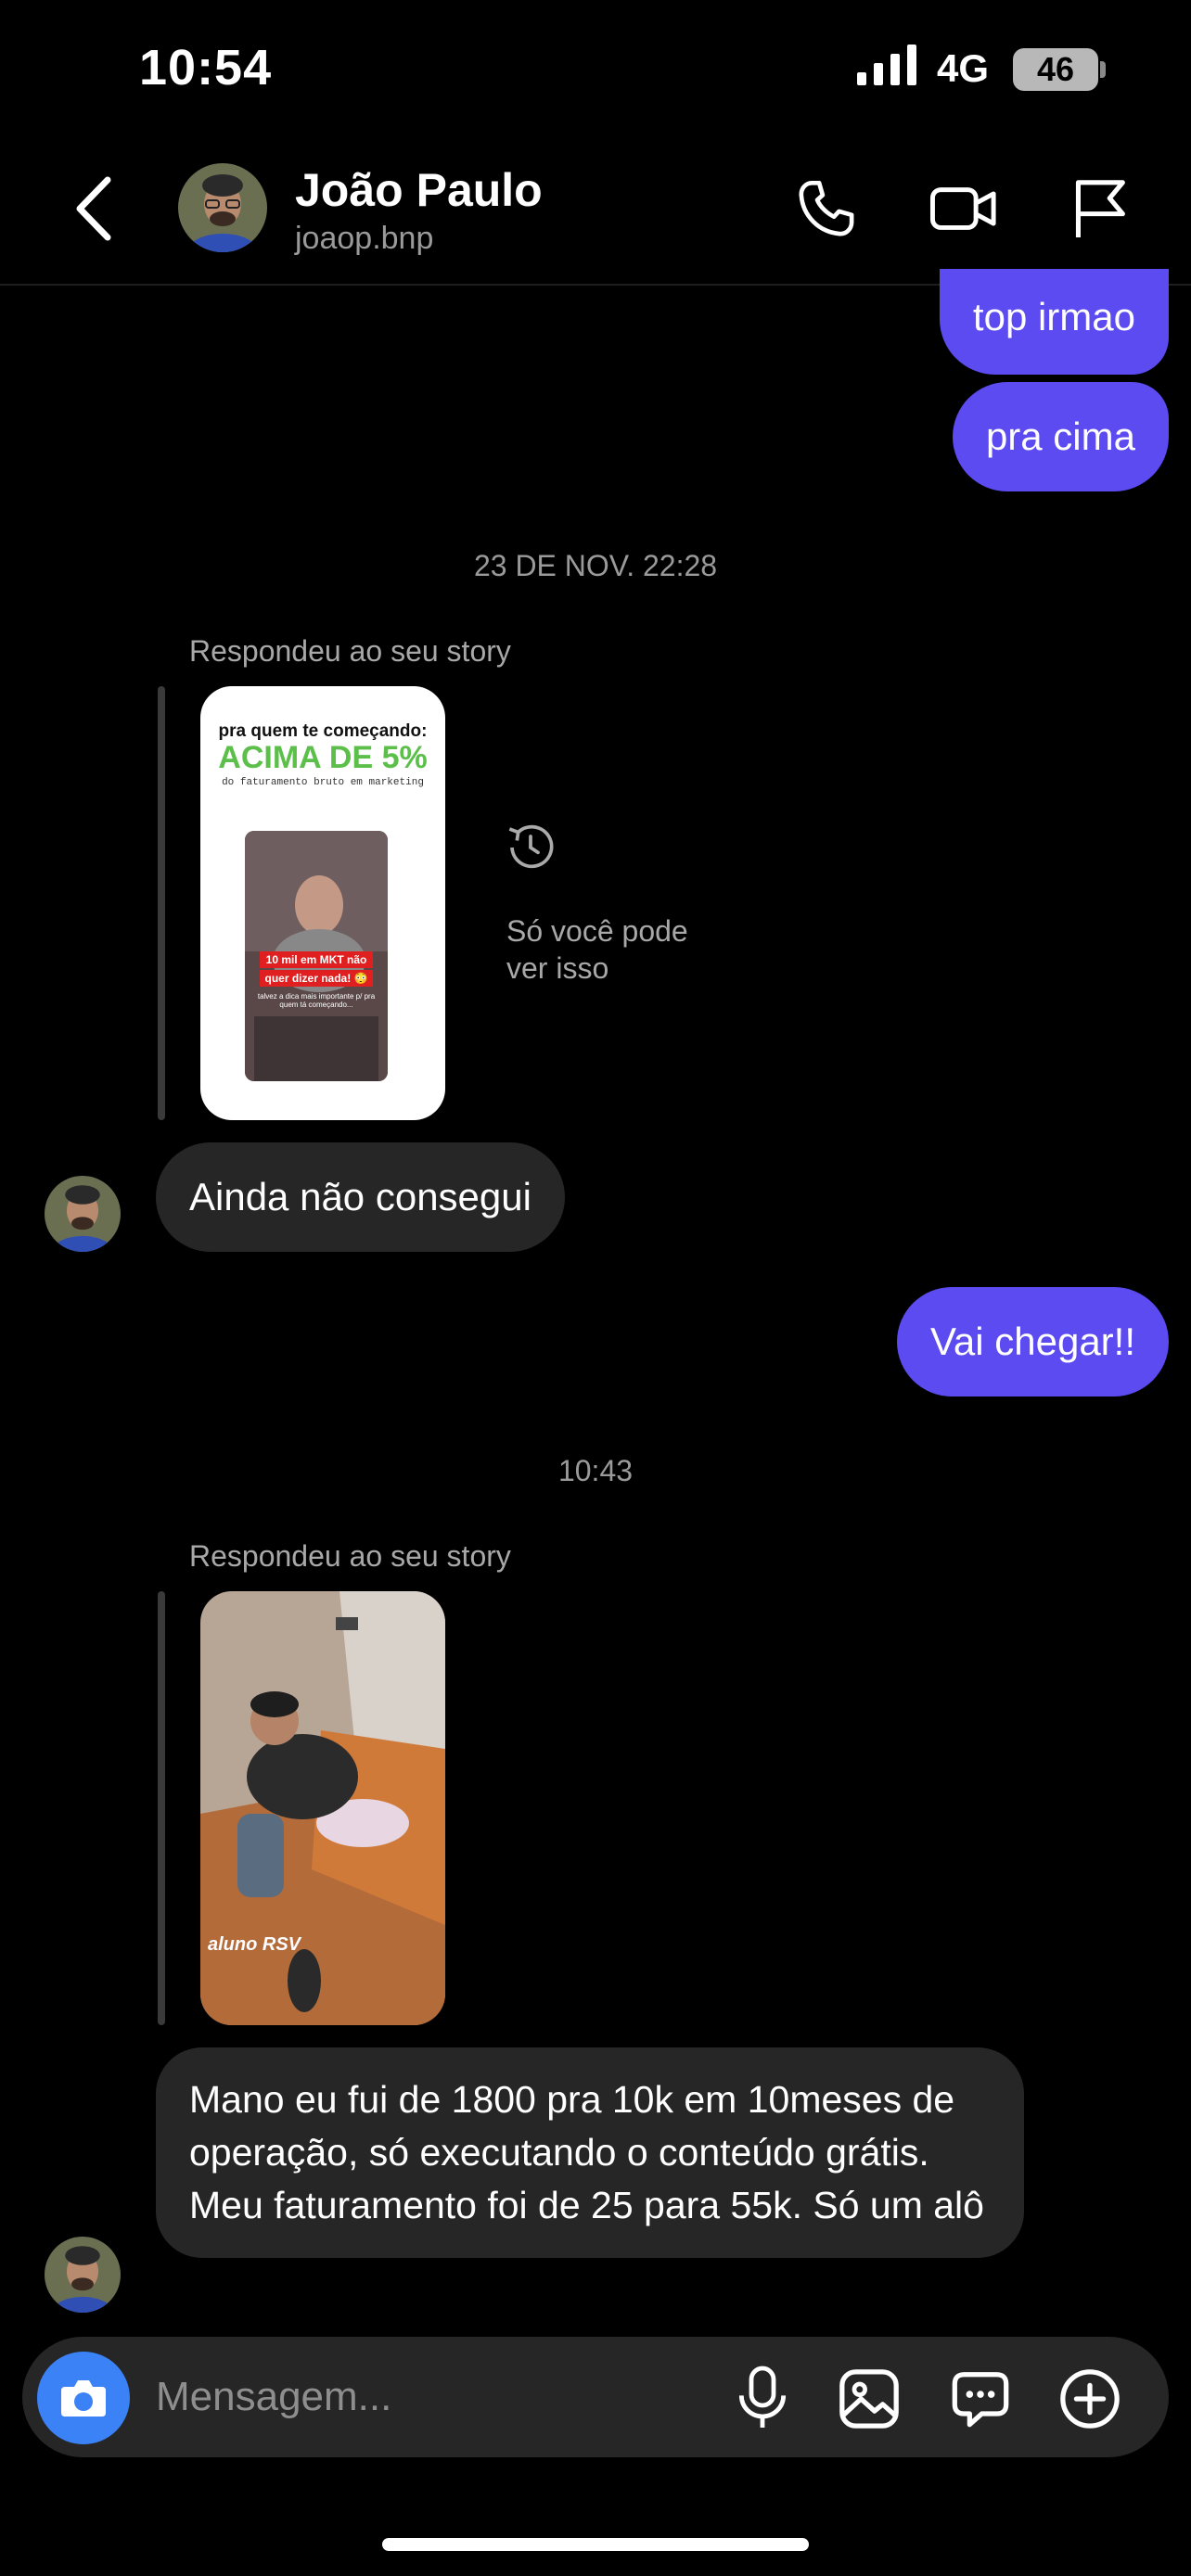  I want to click on contact-avatar, so click(222, 207).